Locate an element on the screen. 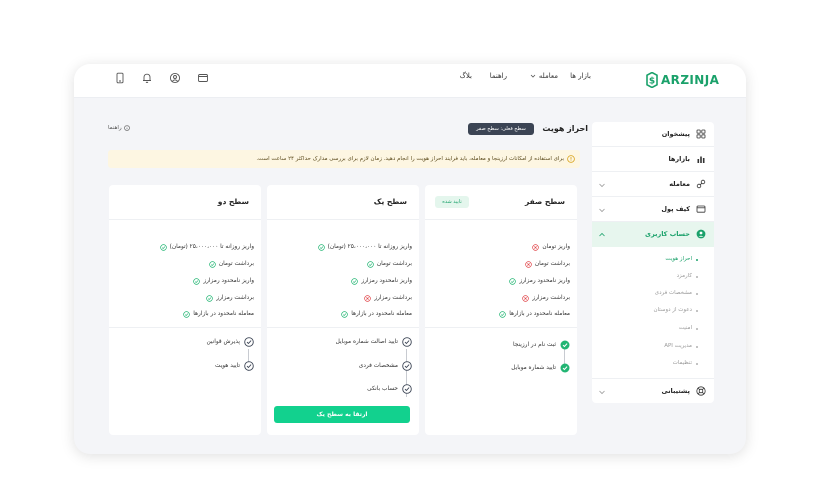  step-text: تایید اصالت شماره موبایل is located at coordinates (366, 342).